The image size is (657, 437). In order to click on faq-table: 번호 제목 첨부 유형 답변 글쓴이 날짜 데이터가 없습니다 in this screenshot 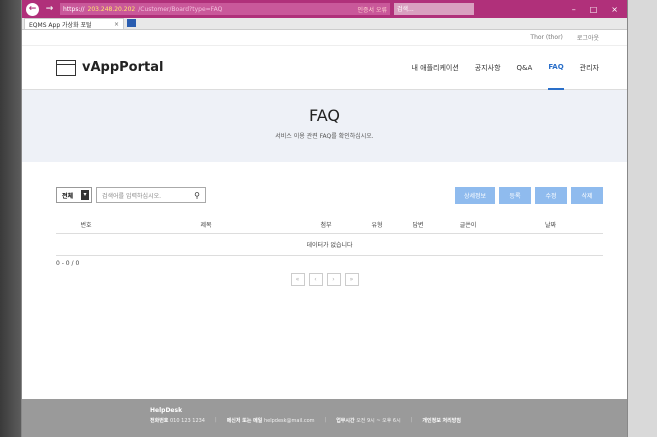, I will do `click(329, 236)`.